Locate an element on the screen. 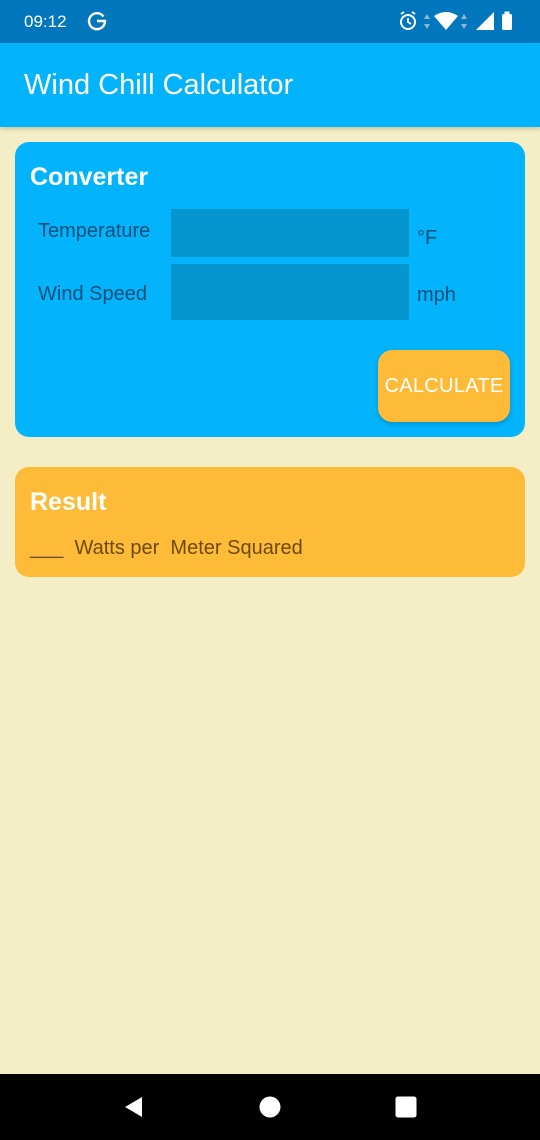  signal-icon is located at coordinates (485, 21).